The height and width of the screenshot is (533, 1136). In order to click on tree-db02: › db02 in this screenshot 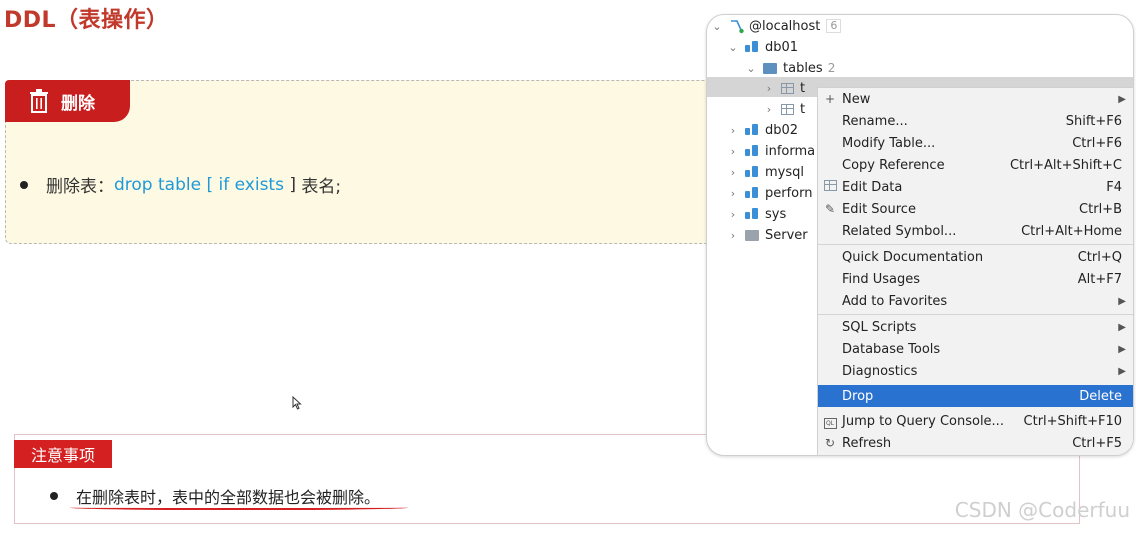, I will do `click(762, 130)`.